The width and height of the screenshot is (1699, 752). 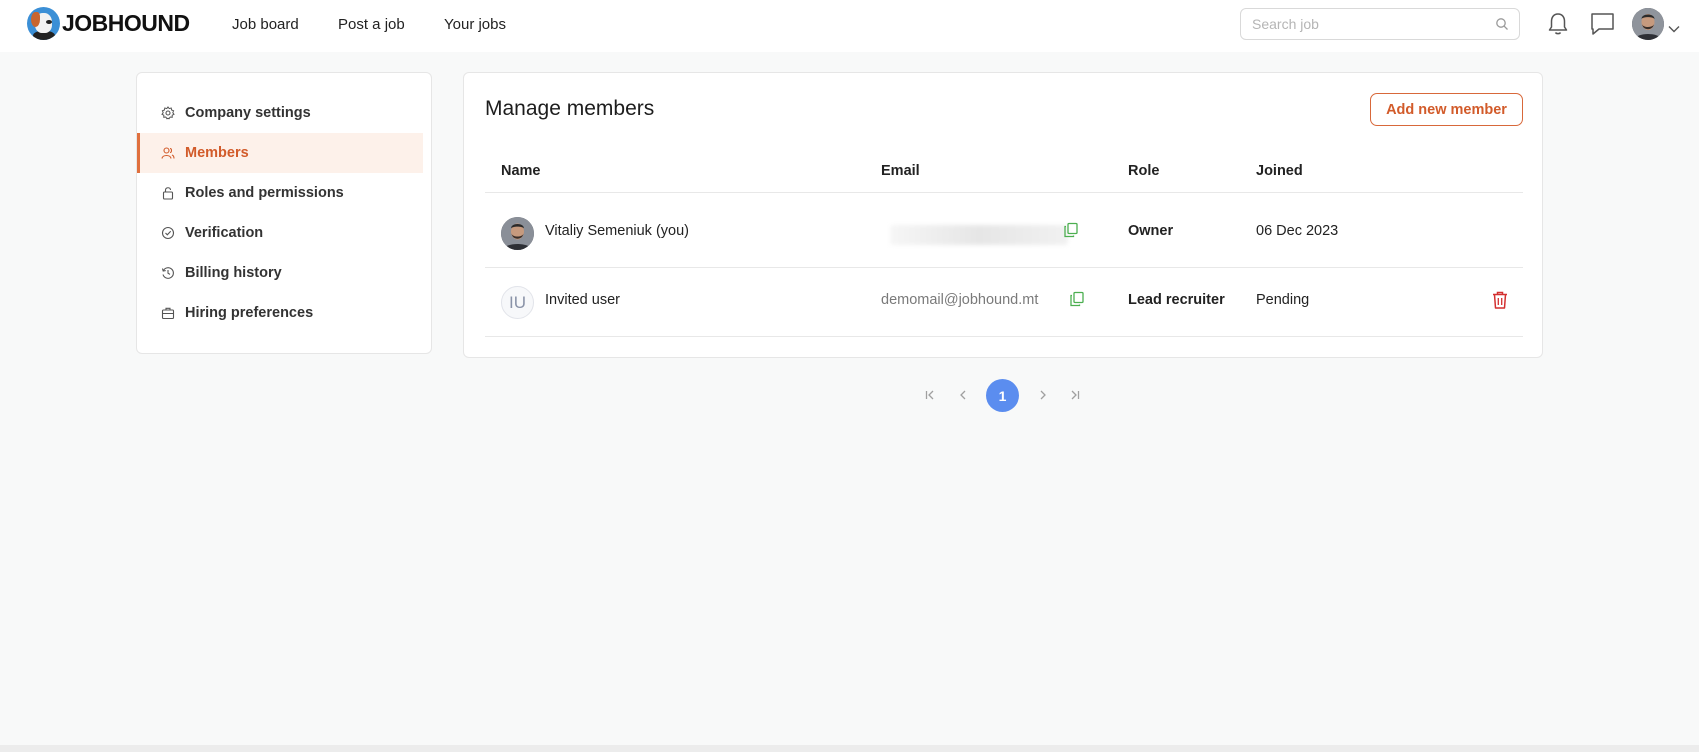 I want to click on top-header: JOBHOUND Job board Post a job Your jobs, so click(x=849, y=26).